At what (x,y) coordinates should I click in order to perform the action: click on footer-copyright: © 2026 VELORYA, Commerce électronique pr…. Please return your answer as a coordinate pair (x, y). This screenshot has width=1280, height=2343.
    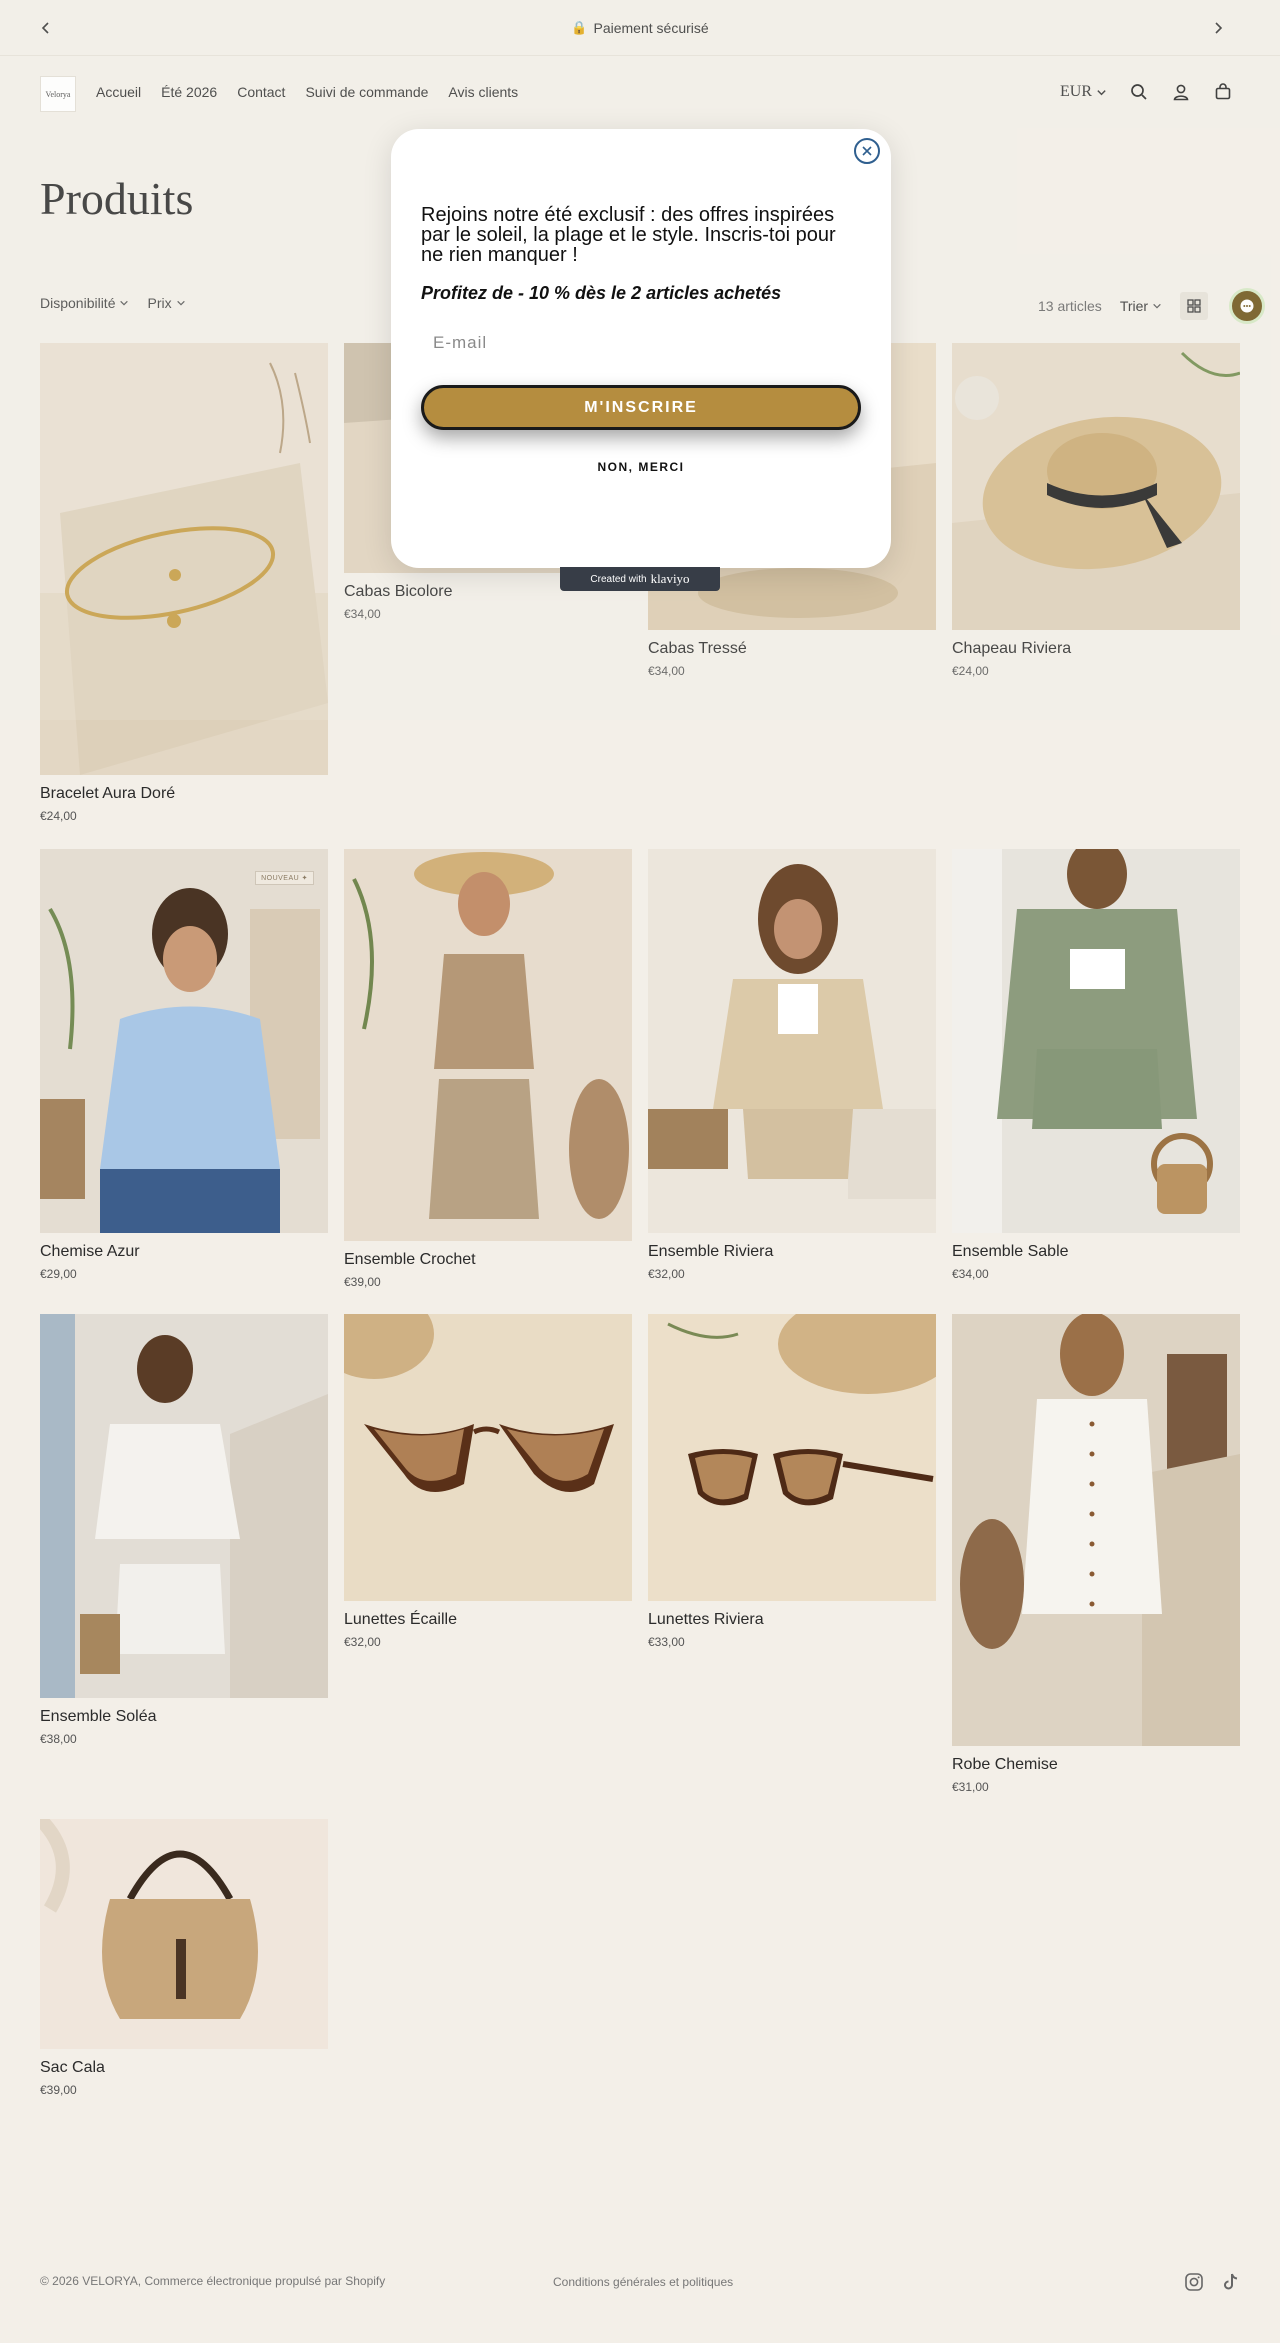
    Looking at the image, I should click on (213, 2281).